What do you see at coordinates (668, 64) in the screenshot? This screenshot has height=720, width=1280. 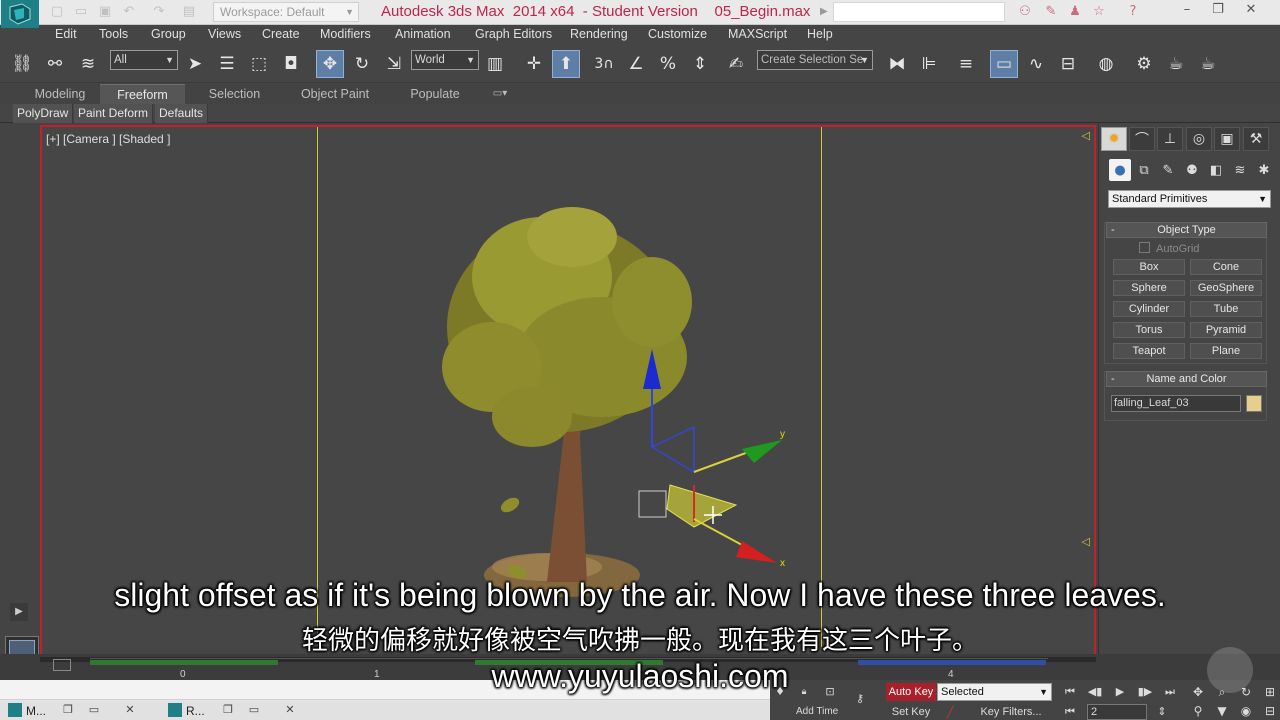 I see `percent-snap-icon: %` at bounding box center [668, 64].